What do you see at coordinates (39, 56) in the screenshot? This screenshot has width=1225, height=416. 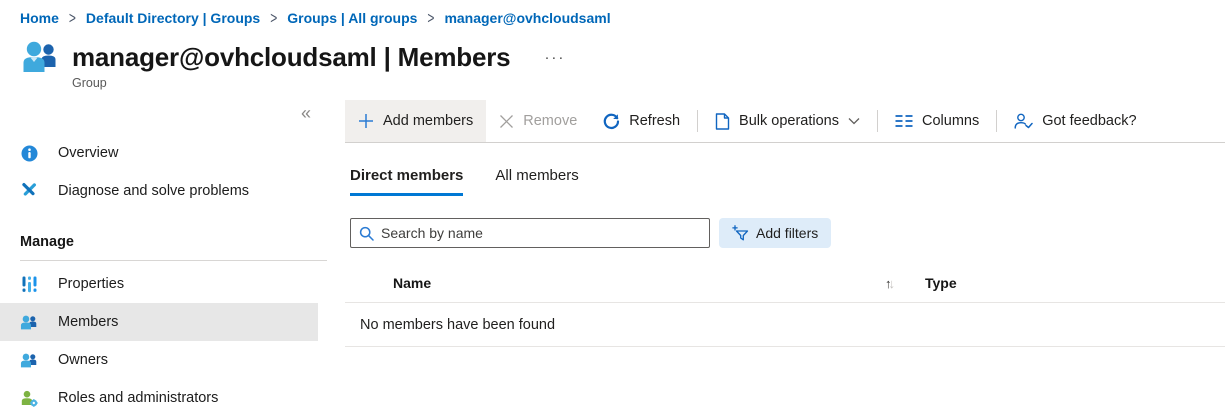 I see `group-icon` at bounding box center [39, 56].